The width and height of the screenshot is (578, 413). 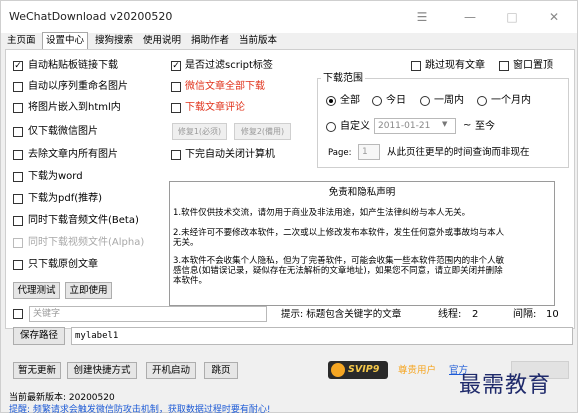 What do you see at coordinates (225, 86) in the screenshot?
I see `option-label: 微信文章全部下载` at bounding box center [225, 86].